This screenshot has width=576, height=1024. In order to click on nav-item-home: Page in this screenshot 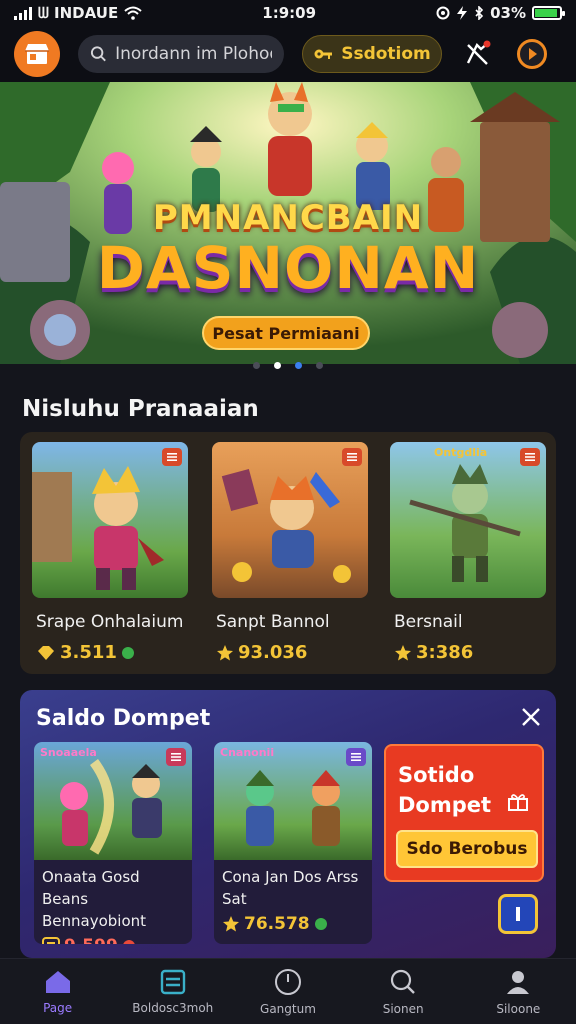, I will do `click(58, 992)`.